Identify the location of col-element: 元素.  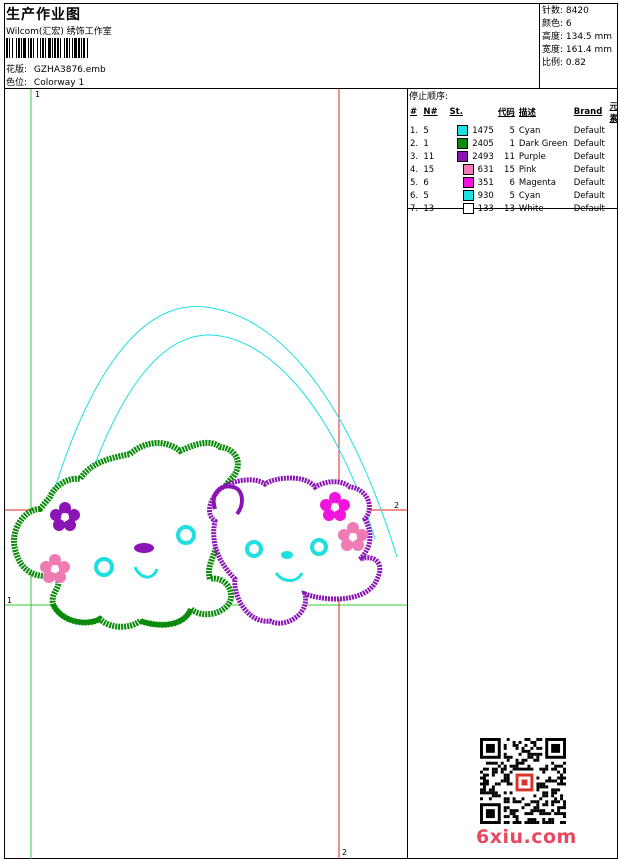
(613, 113).